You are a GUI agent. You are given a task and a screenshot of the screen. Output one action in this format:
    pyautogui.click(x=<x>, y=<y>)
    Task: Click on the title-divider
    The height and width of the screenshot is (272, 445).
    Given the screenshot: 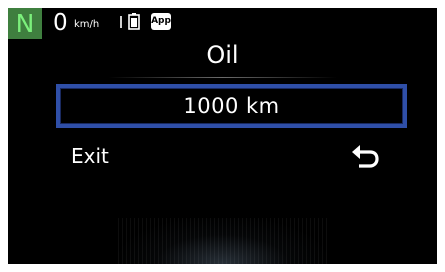 What is the action you would take?
    pyautogui.click(x=222, y=77)
    